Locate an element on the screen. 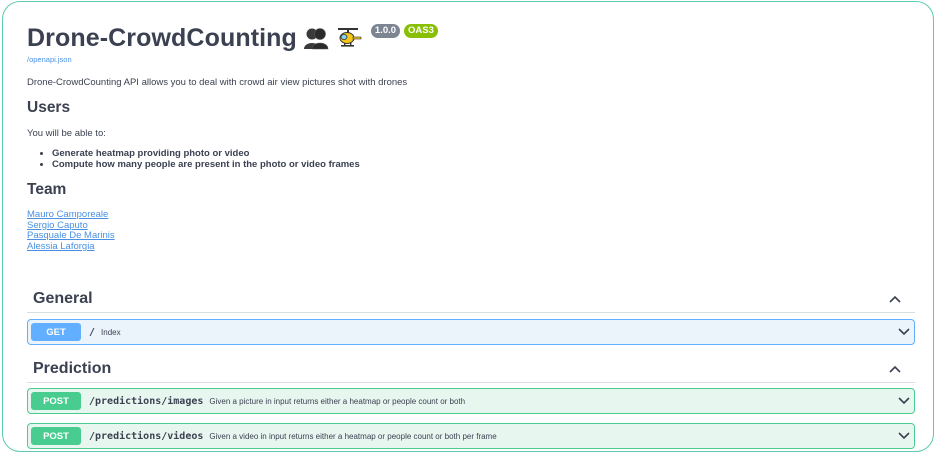 The width and height of the screenshot is (937, 454). page-title: Drone-CrowdCounting is located at coordinates (162, 37).